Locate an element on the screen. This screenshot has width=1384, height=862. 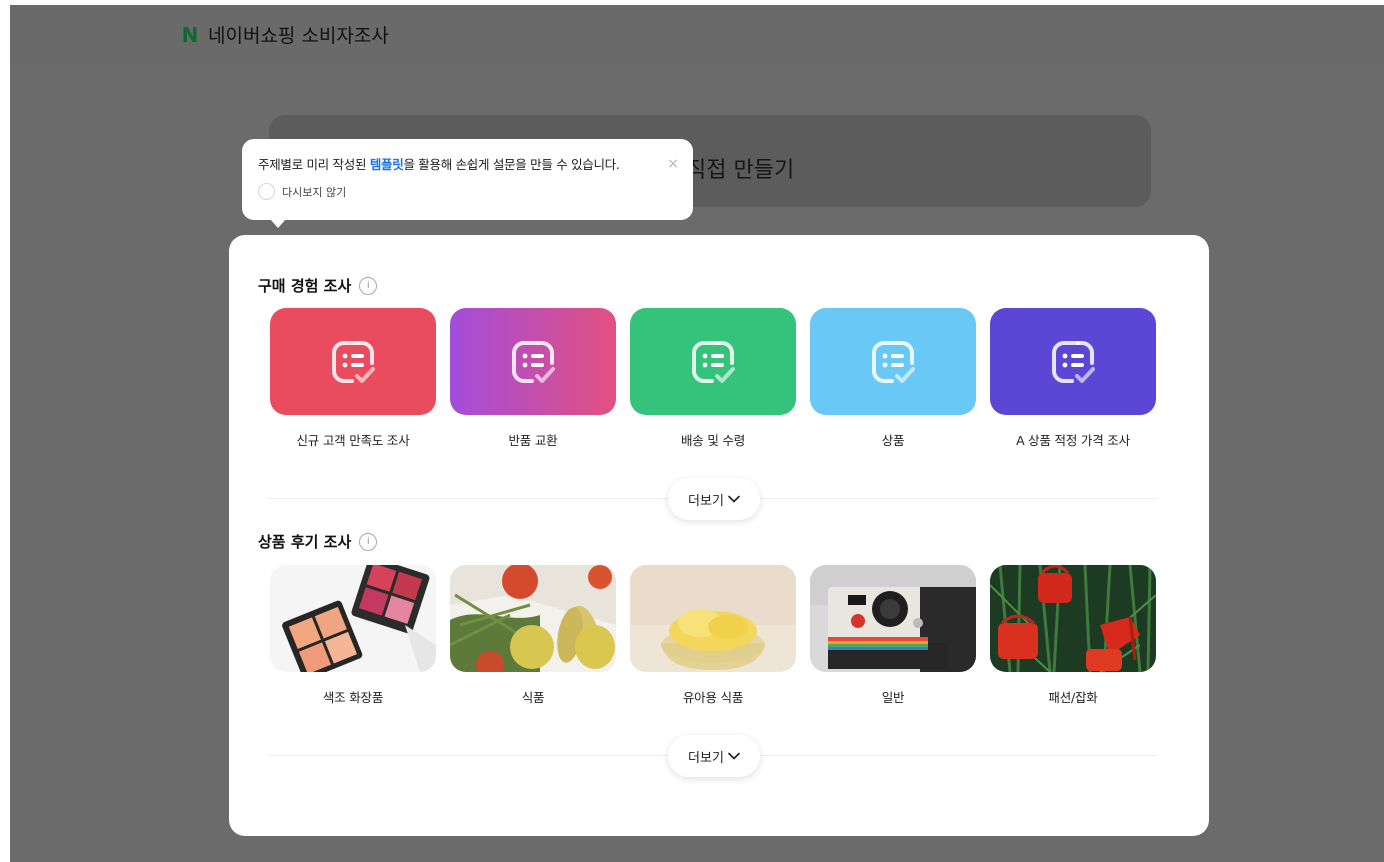
template-card-pricing: A 상품 적정 가격 조사 is located at coordinates (1073, 378).